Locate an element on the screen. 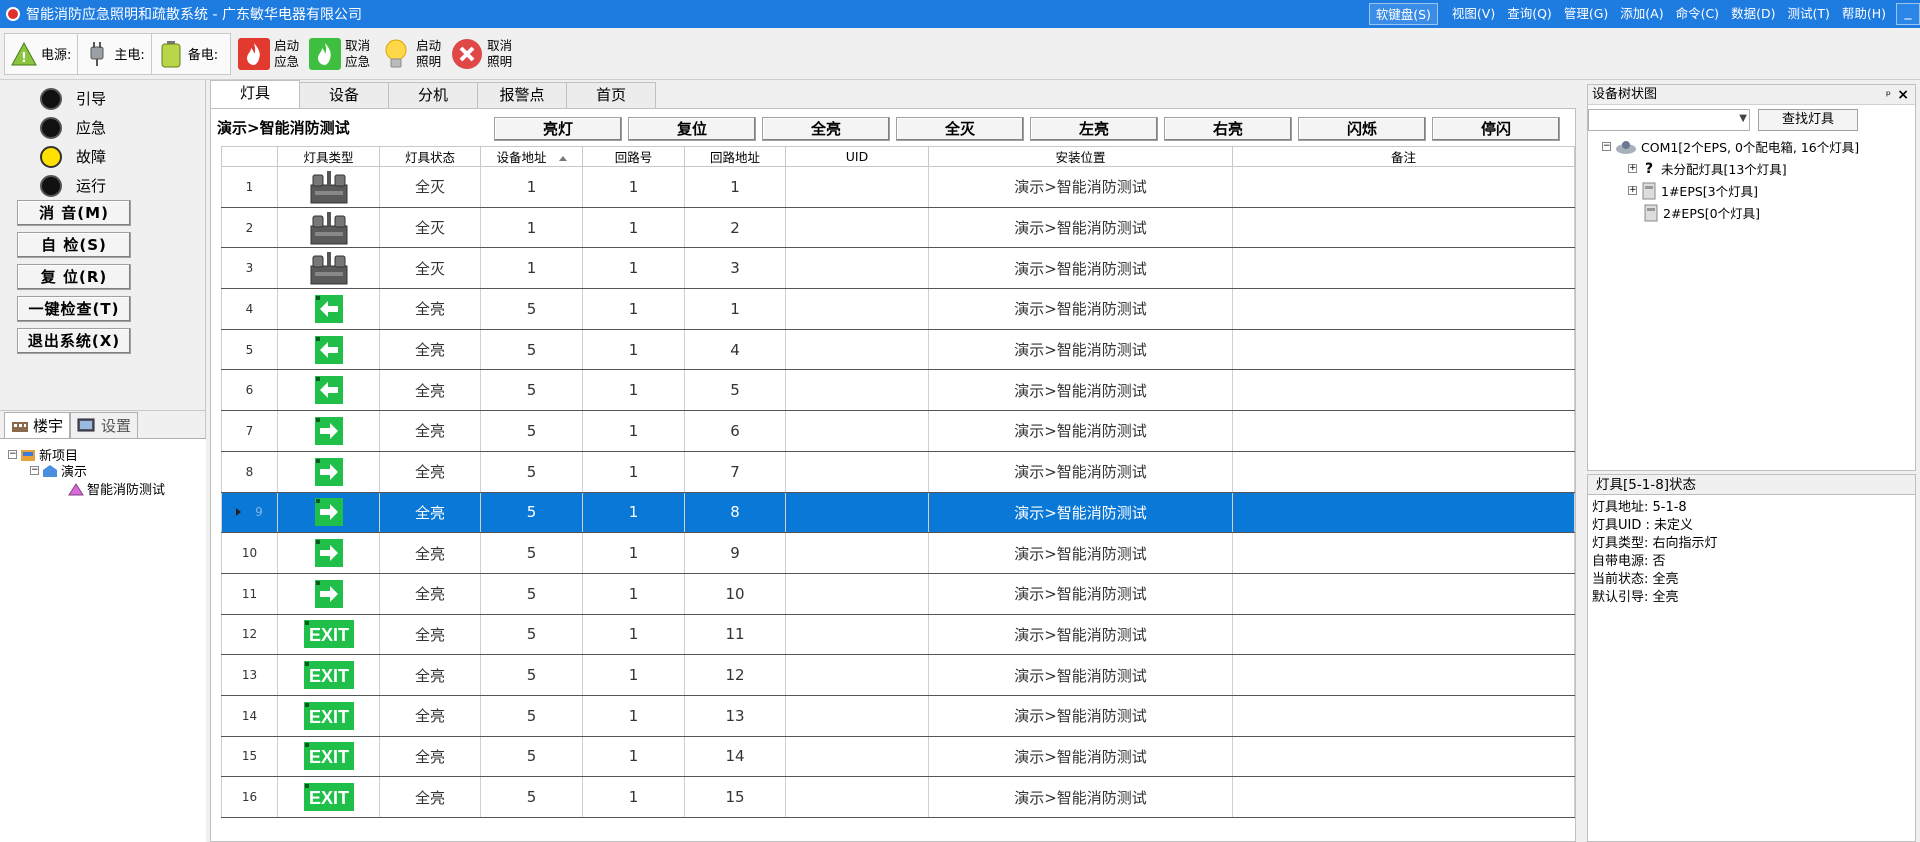 The image size is (1920, 842). row-number-cell: 9 is located at coordinates (249, 512).